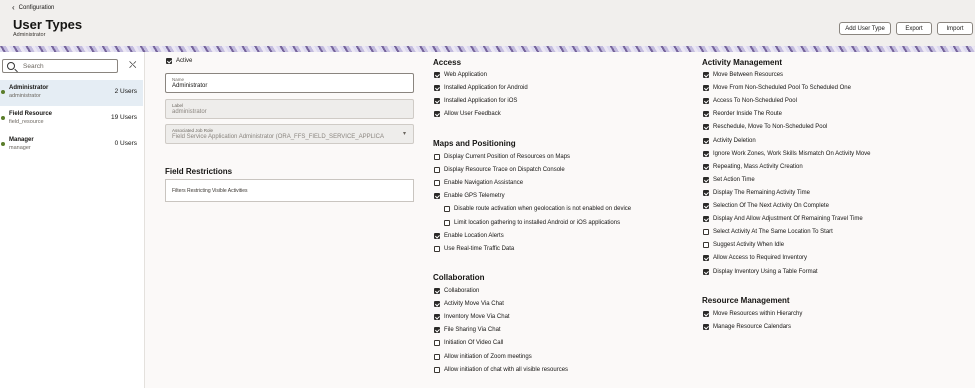 Image resolution: width=975 pixels, height=388 pixels. I want to click on chevron-left-icon: ‹, so click(13, 8).